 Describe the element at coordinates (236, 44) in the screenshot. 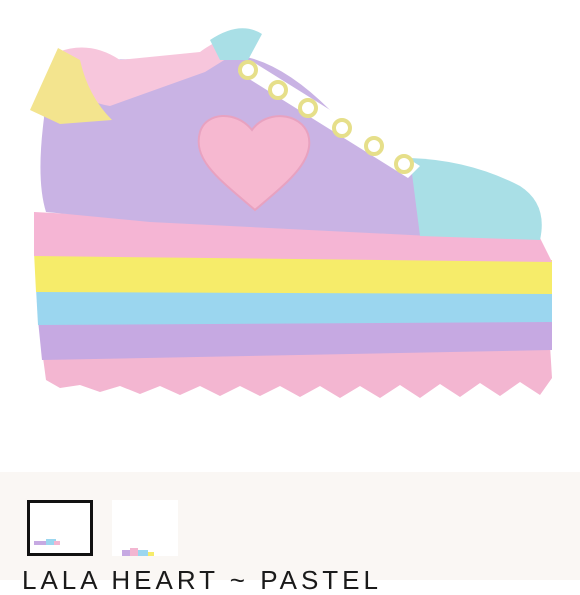

I see `tongue` at that location.